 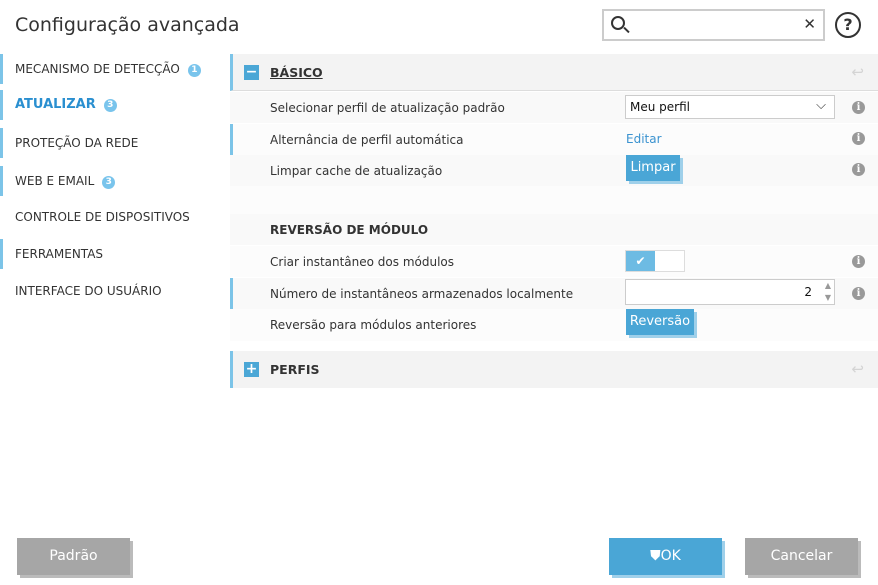 What do you see at coordinates (102, 217) in the screenshot?
I see `sidebar-item-label: CONTROLE DE DISPOSITIVOS` at bounding box center [102, 217].